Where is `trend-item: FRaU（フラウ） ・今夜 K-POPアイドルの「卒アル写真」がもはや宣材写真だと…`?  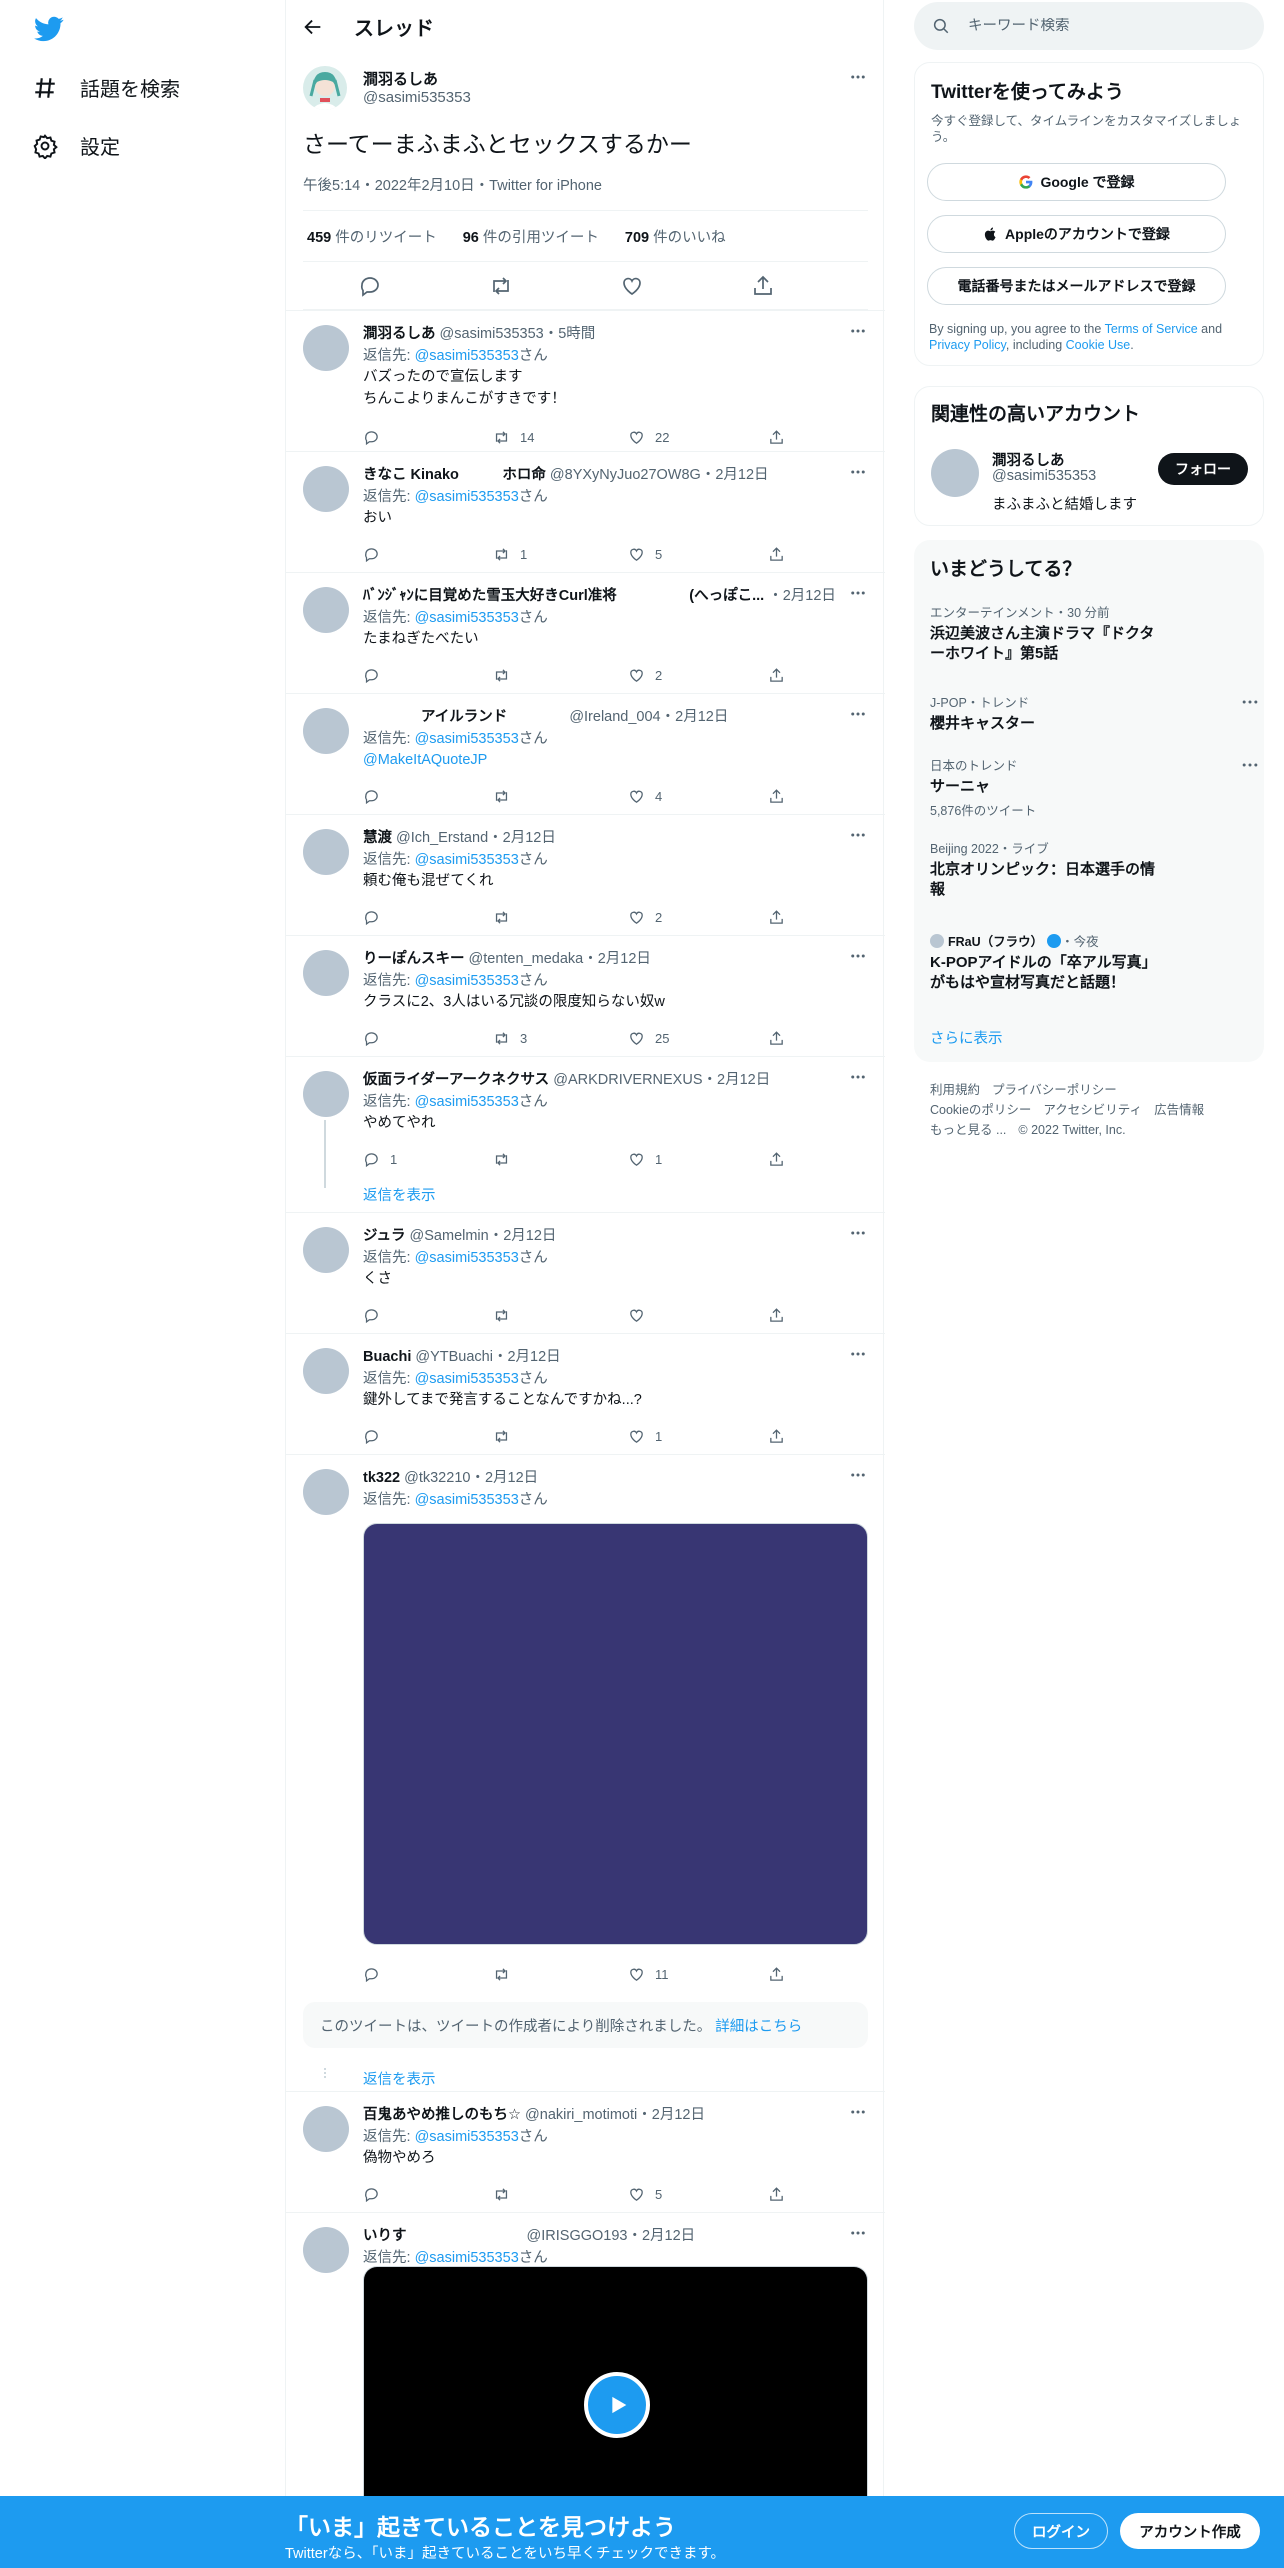 trend-item: FRaU（フラウ） ・今夜 K-POPアイドルの「卒アル写真」がもはや宣材写真だと… is located at coordinates (1090, 962).